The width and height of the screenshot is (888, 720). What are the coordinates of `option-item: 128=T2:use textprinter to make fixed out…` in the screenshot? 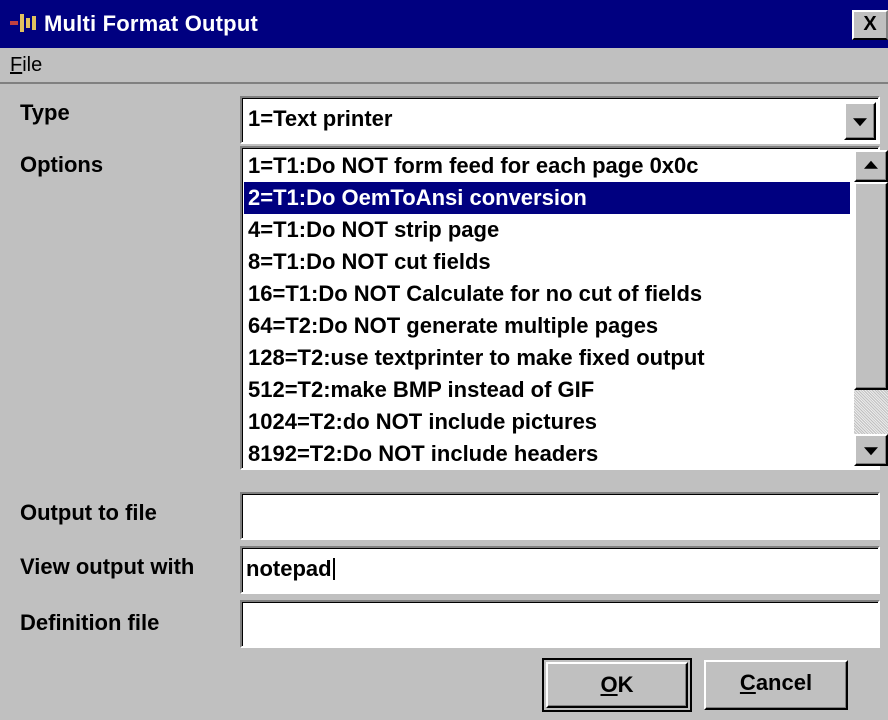 It's located at (547, 358).